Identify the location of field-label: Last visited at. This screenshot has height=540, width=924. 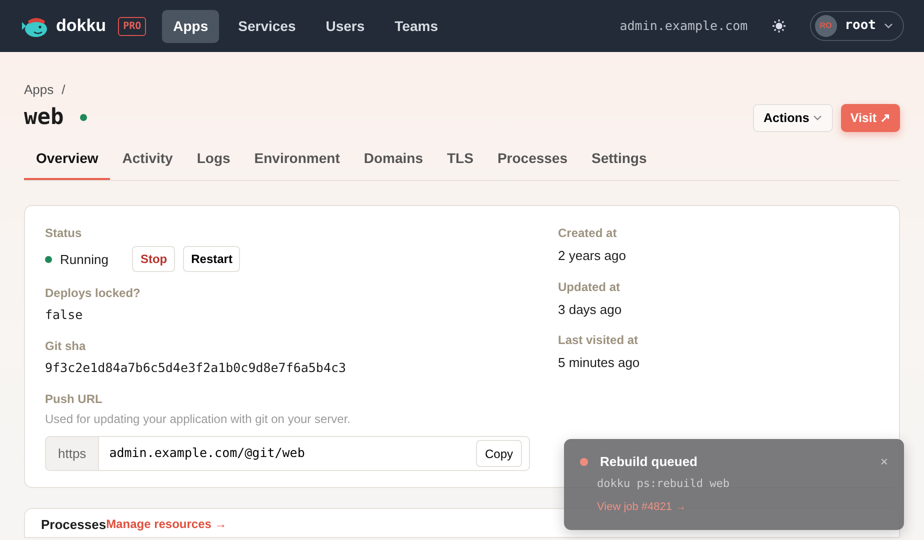
(599, 341).